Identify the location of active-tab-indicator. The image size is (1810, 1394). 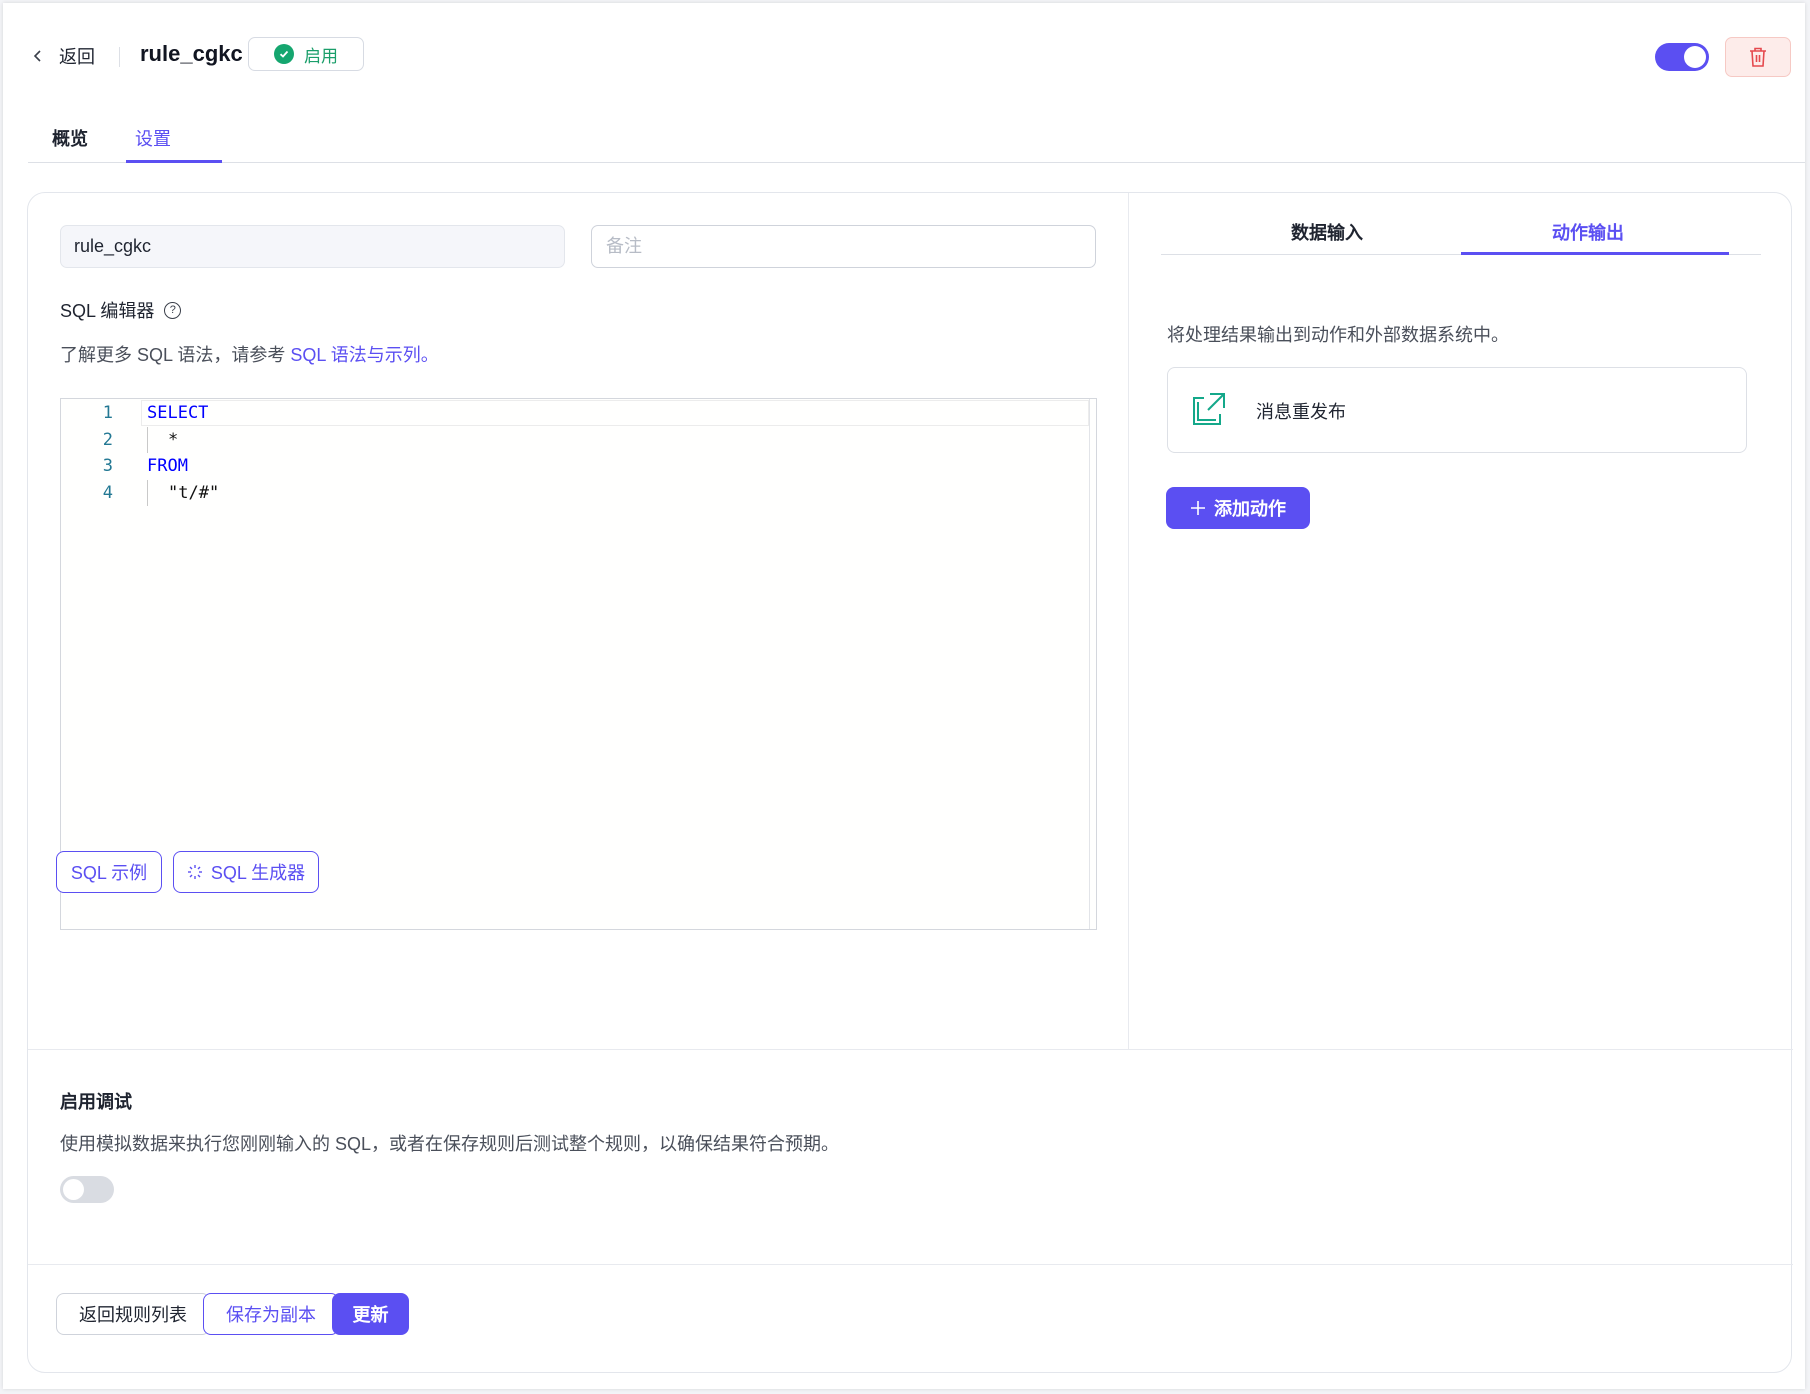
(174, 161).